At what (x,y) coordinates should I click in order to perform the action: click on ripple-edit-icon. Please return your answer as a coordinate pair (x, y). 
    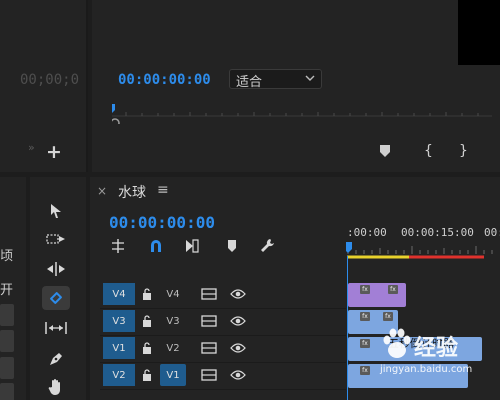
    Looking at the image, I should click on (56, 269).